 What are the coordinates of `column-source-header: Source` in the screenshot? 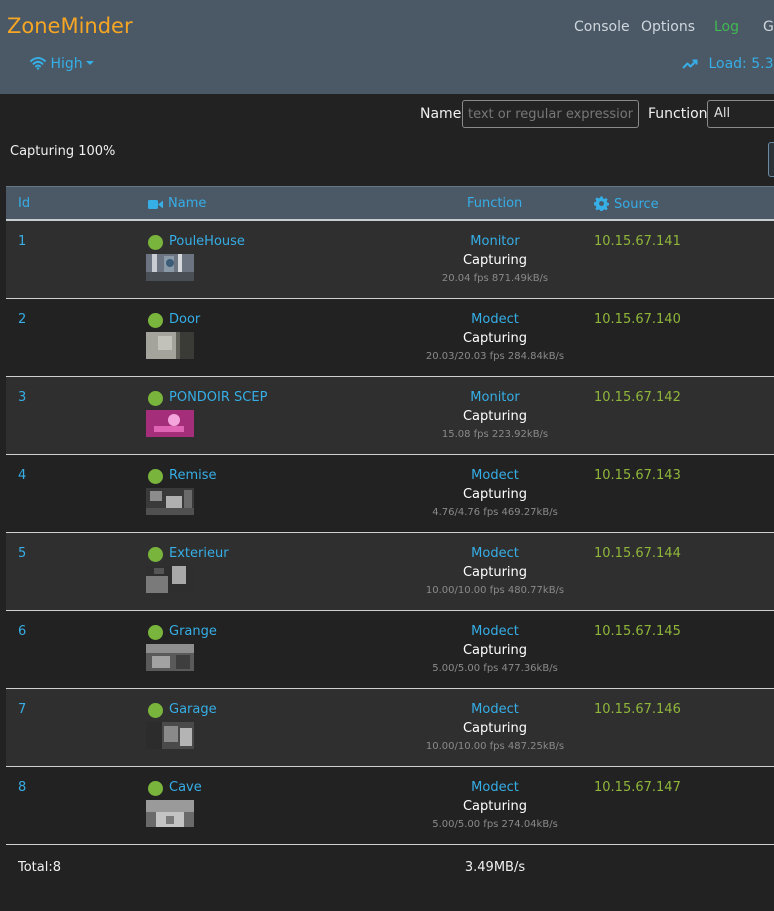 It's located at (626, 204).